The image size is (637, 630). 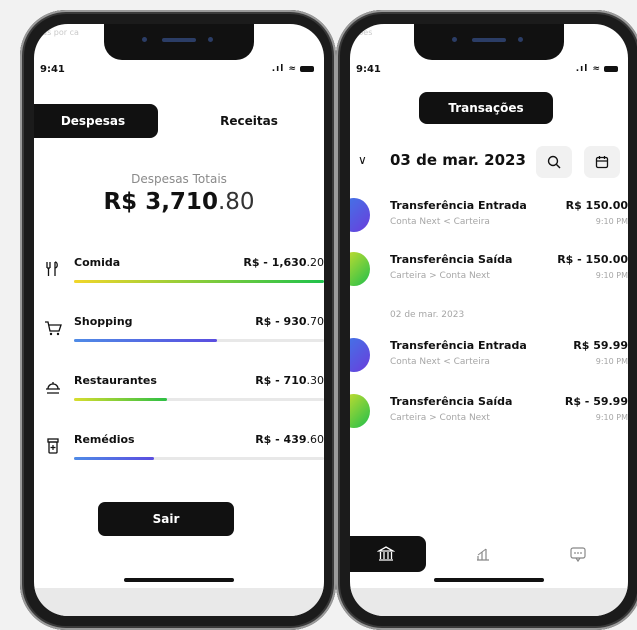 What do you see at coordinates (289, 321) in the screenshot?
I see `category-amount: R$ - 930.70` at bounding box center [289, 321].